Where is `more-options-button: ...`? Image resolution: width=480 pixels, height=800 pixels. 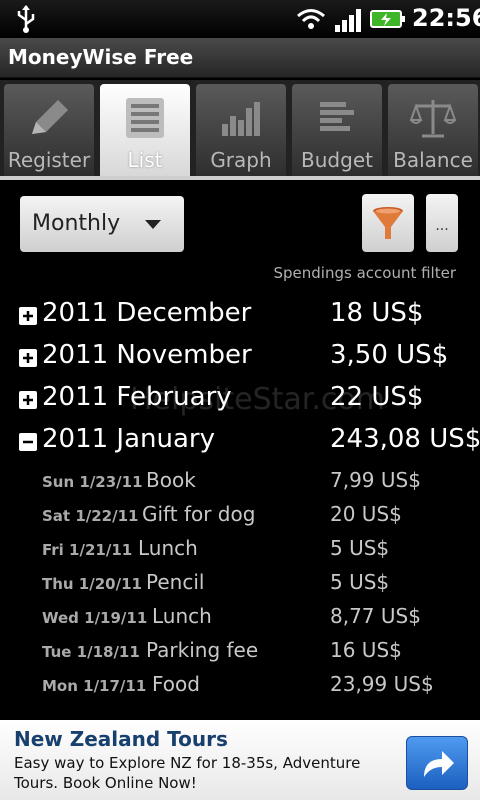
more-options-button: ... is located at coordinates (442, 223).